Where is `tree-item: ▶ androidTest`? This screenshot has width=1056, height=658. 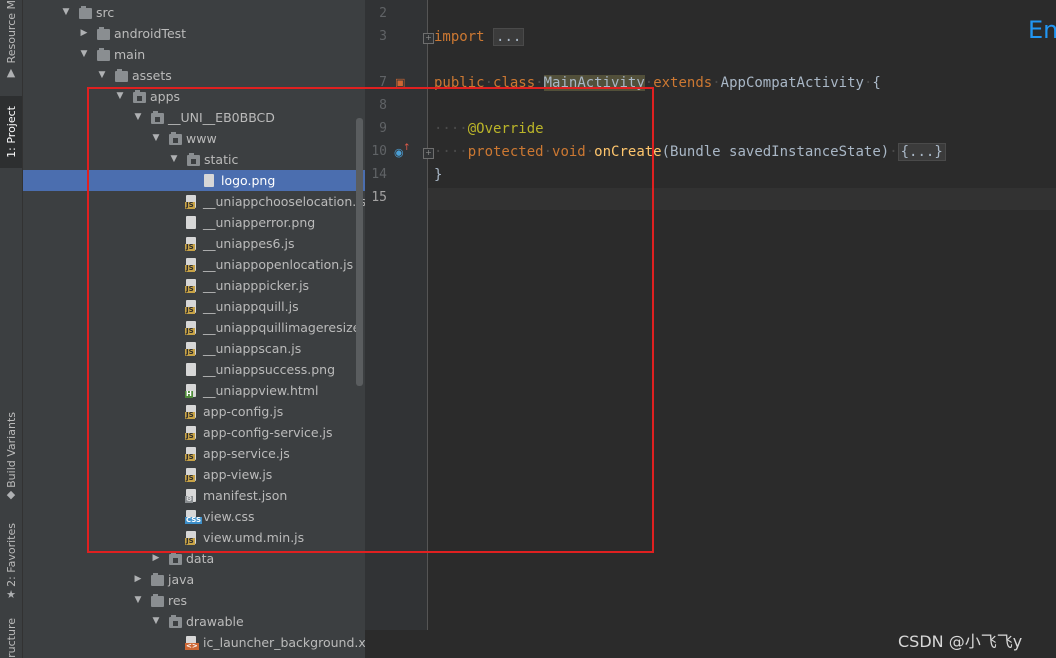 tree-item: ▶ androidTest is located at coordinates (194, 33).